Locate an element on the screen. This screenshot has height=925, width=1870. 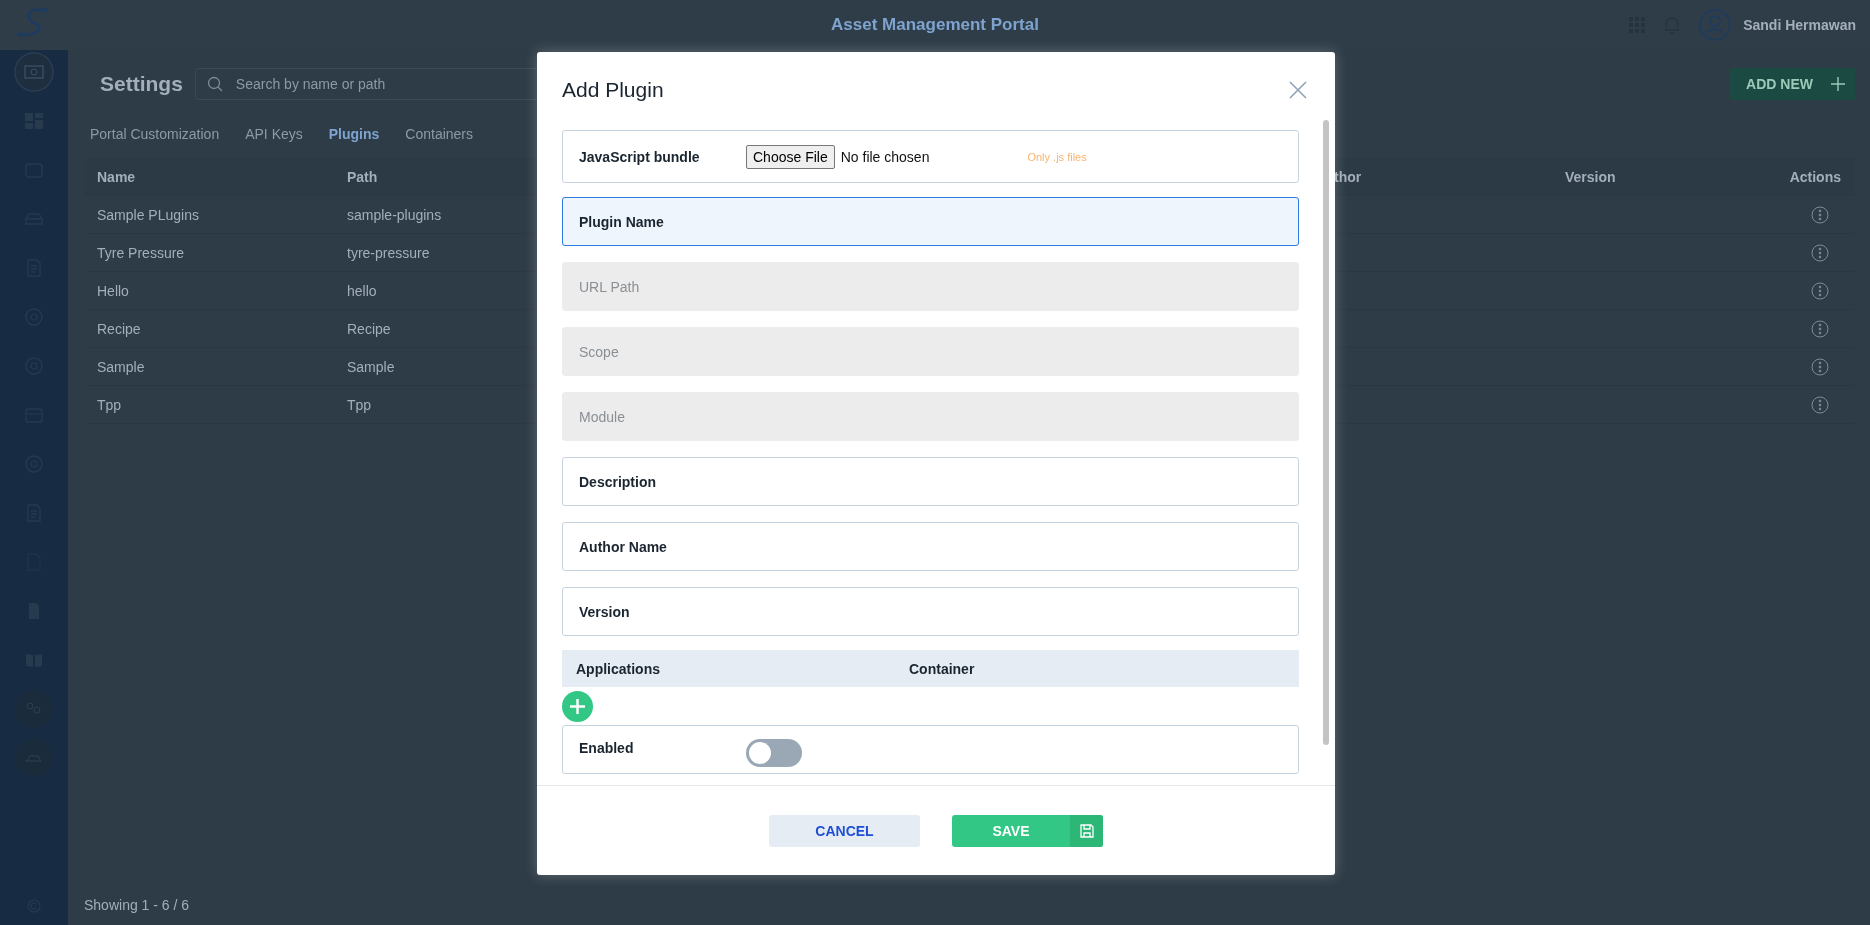
field-label: Enabled is located at coordinates (607, 748).